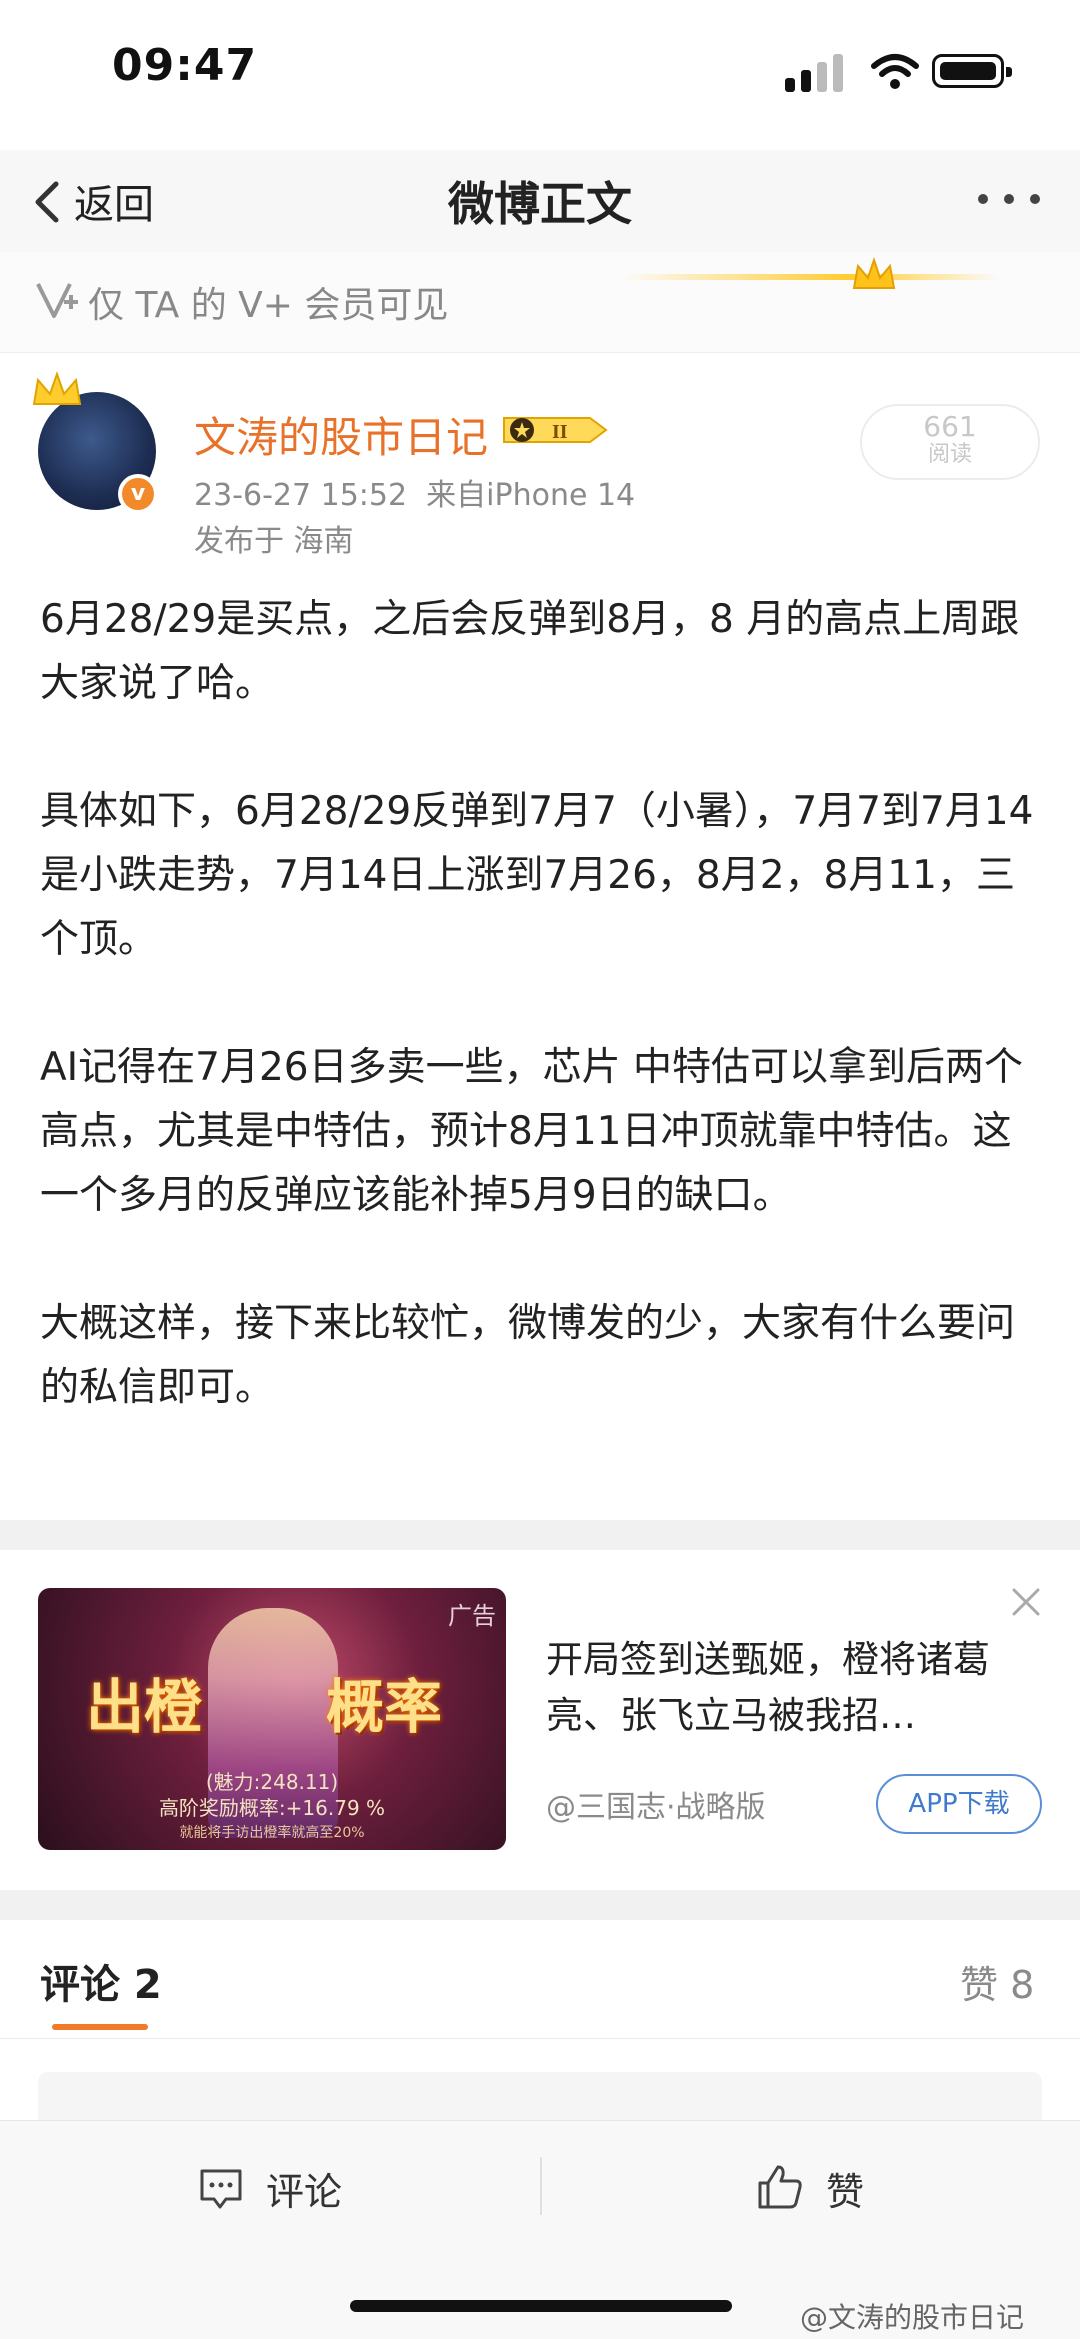 This screenshot has height=2339, width=1080. I want to click on post-paragraph: 大概这样，接下来比较忙，微博发的少，大家有什么要问的私信即可。, so click(528, 1355).